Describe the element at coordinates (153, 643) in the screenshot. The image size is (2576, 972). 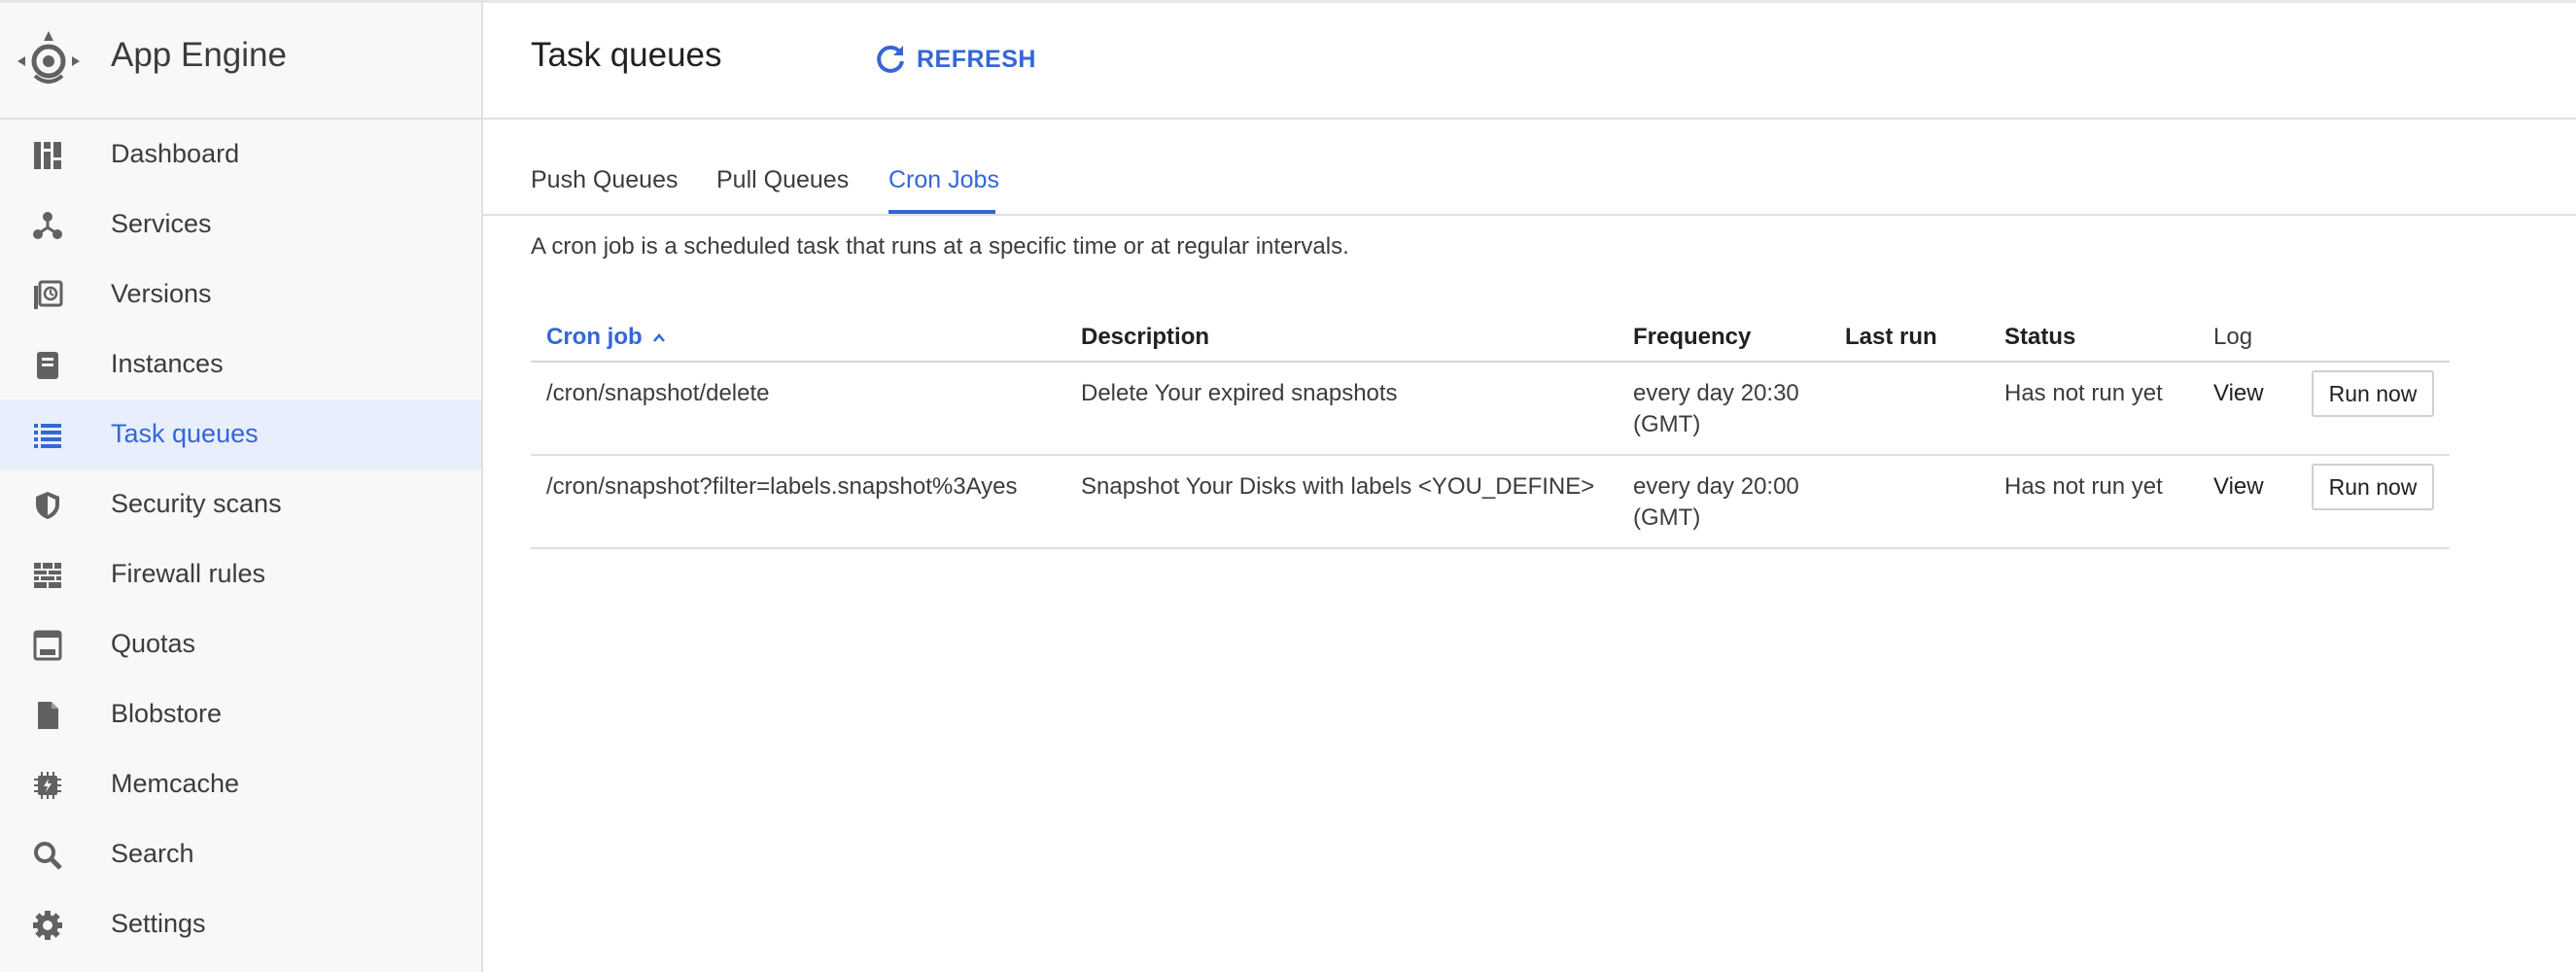
I see `sidebar-item-label: Quotas` at that location.